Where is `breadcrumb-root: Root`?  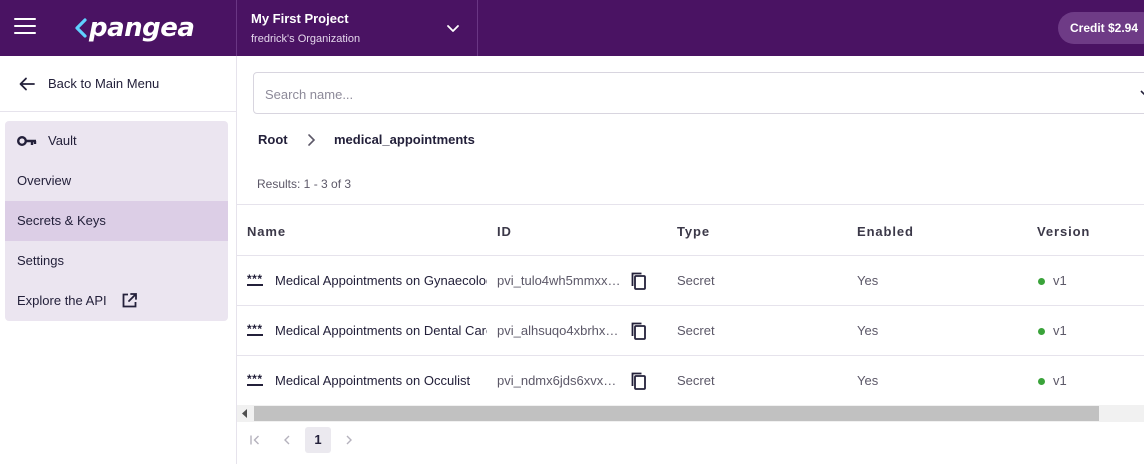 breadcrumb-root: Root is located at coordinates (273, 139).